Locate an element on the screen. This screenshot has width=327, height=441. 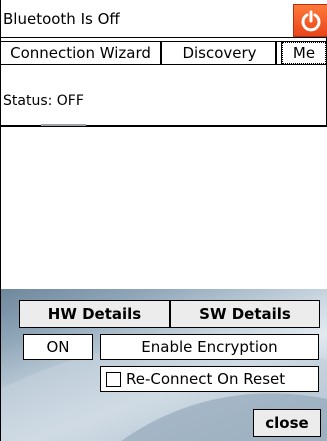
hw-details-button: HW Details is located at coordinates (94, 314).